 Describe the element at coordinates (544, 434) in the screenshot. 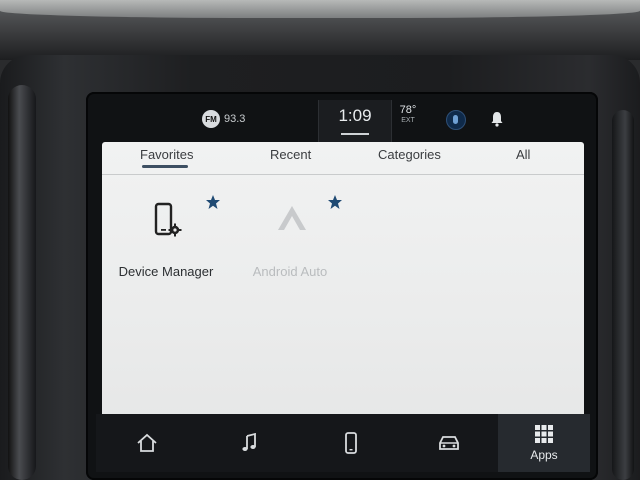

I see `apps-grid-icon` at that location.